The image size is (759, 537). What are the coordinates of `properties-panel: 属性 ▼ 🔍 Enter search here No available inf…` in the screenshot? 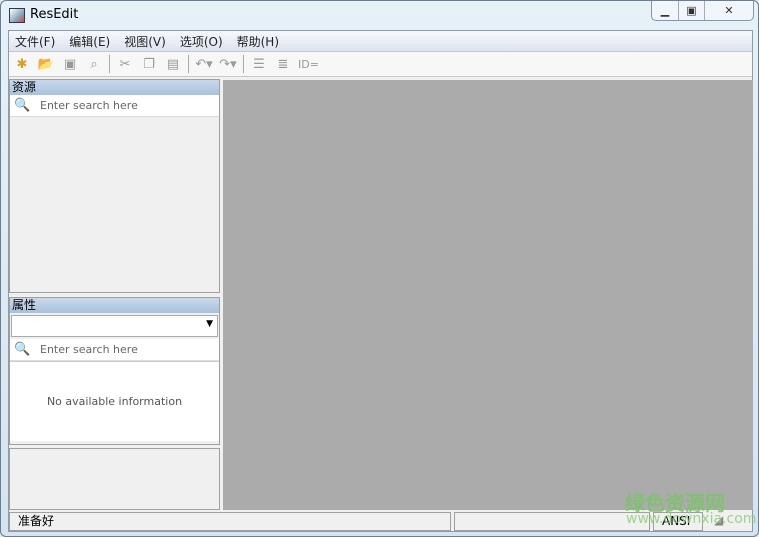 It's located at (114, 371).